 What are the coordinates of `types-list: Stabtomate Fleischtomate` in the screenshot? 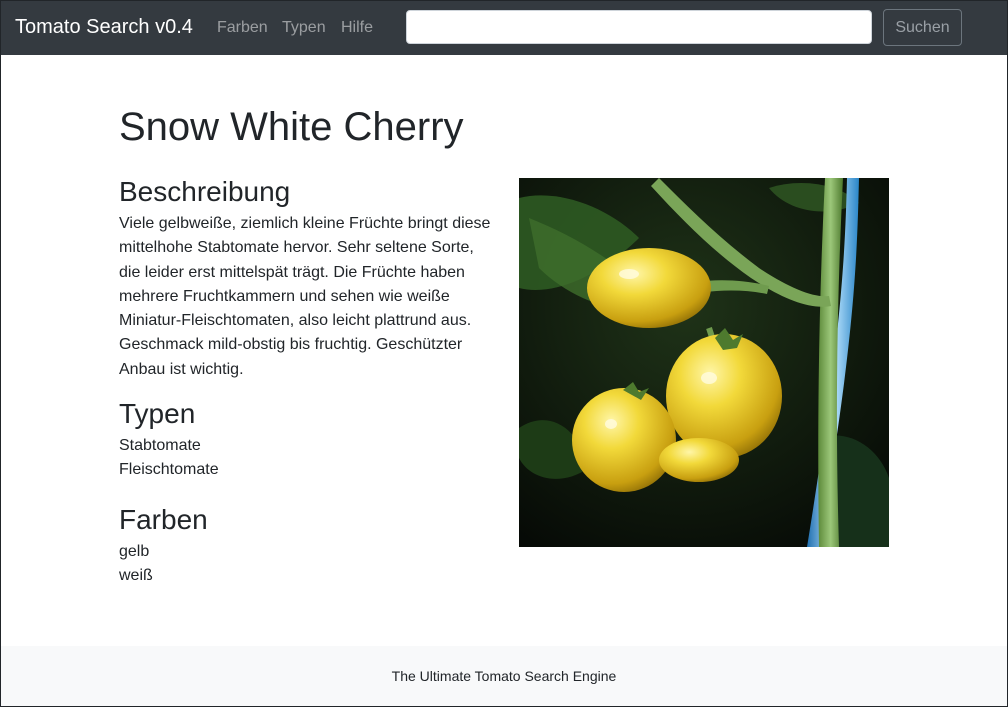 It's located at (306, 458).